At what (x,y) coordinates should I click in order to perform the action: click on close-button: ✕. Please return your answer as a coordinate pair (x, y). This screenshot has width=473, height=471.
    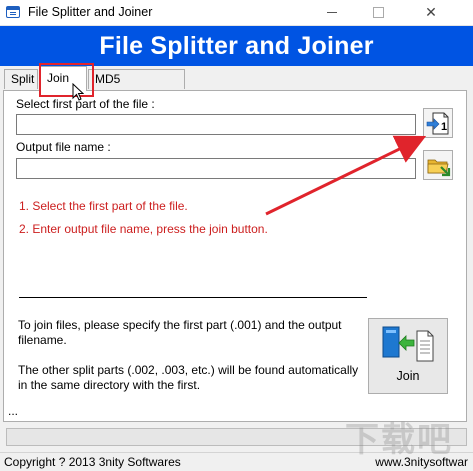
    Looking at the image, I should click on (431, 13).